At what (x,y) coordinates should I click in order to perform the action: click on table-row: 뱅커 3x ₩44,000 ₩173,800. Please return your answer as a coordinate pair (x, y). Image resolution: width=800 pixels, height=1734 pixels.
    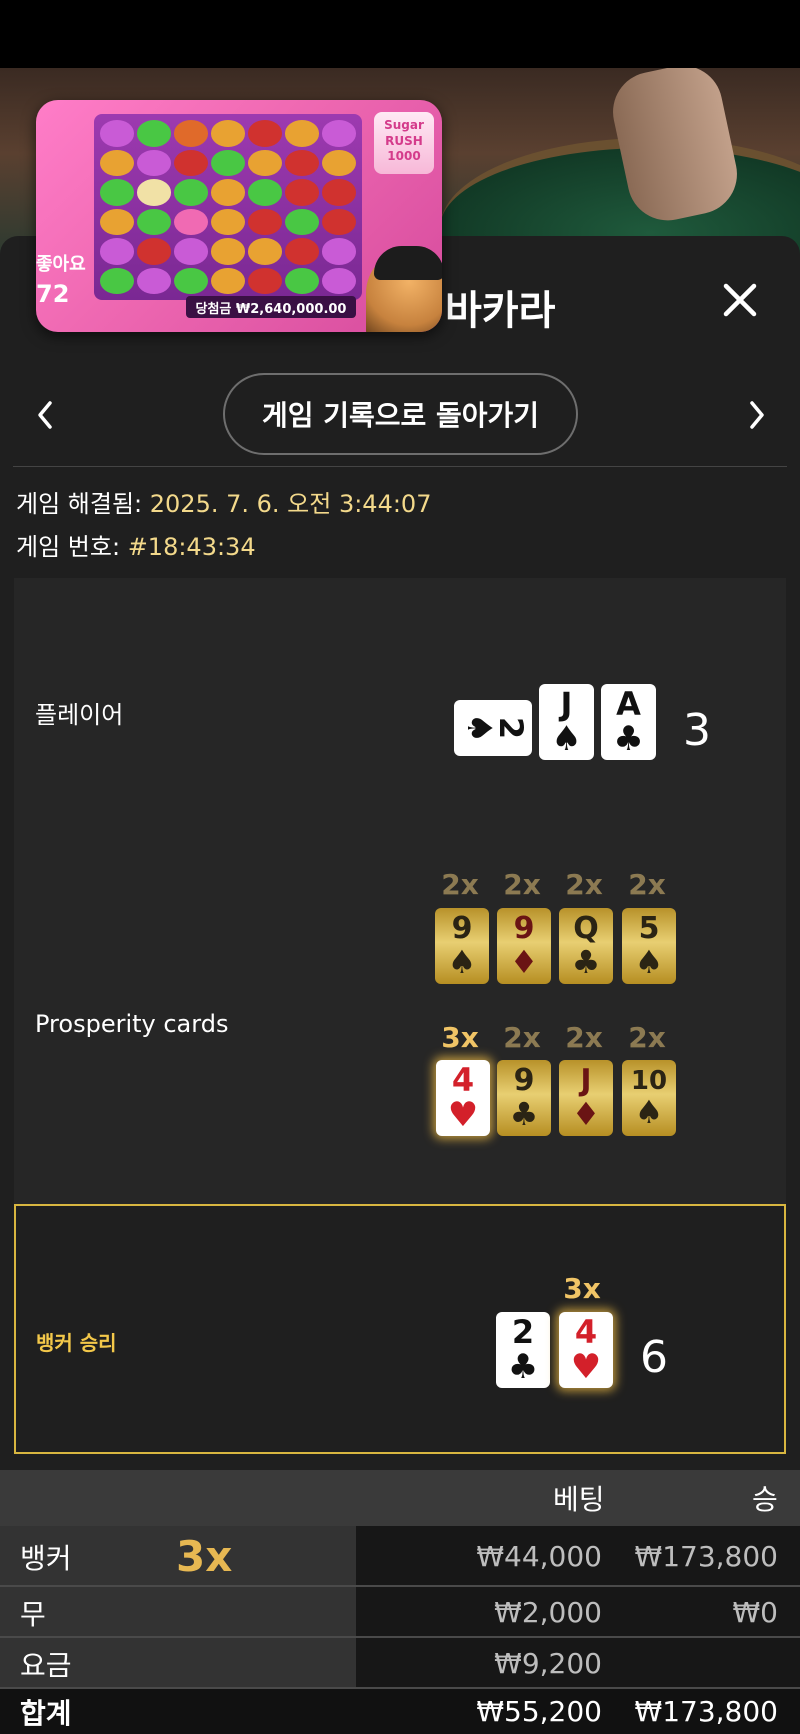
    Looking at the image, I should click on (400, 1556).